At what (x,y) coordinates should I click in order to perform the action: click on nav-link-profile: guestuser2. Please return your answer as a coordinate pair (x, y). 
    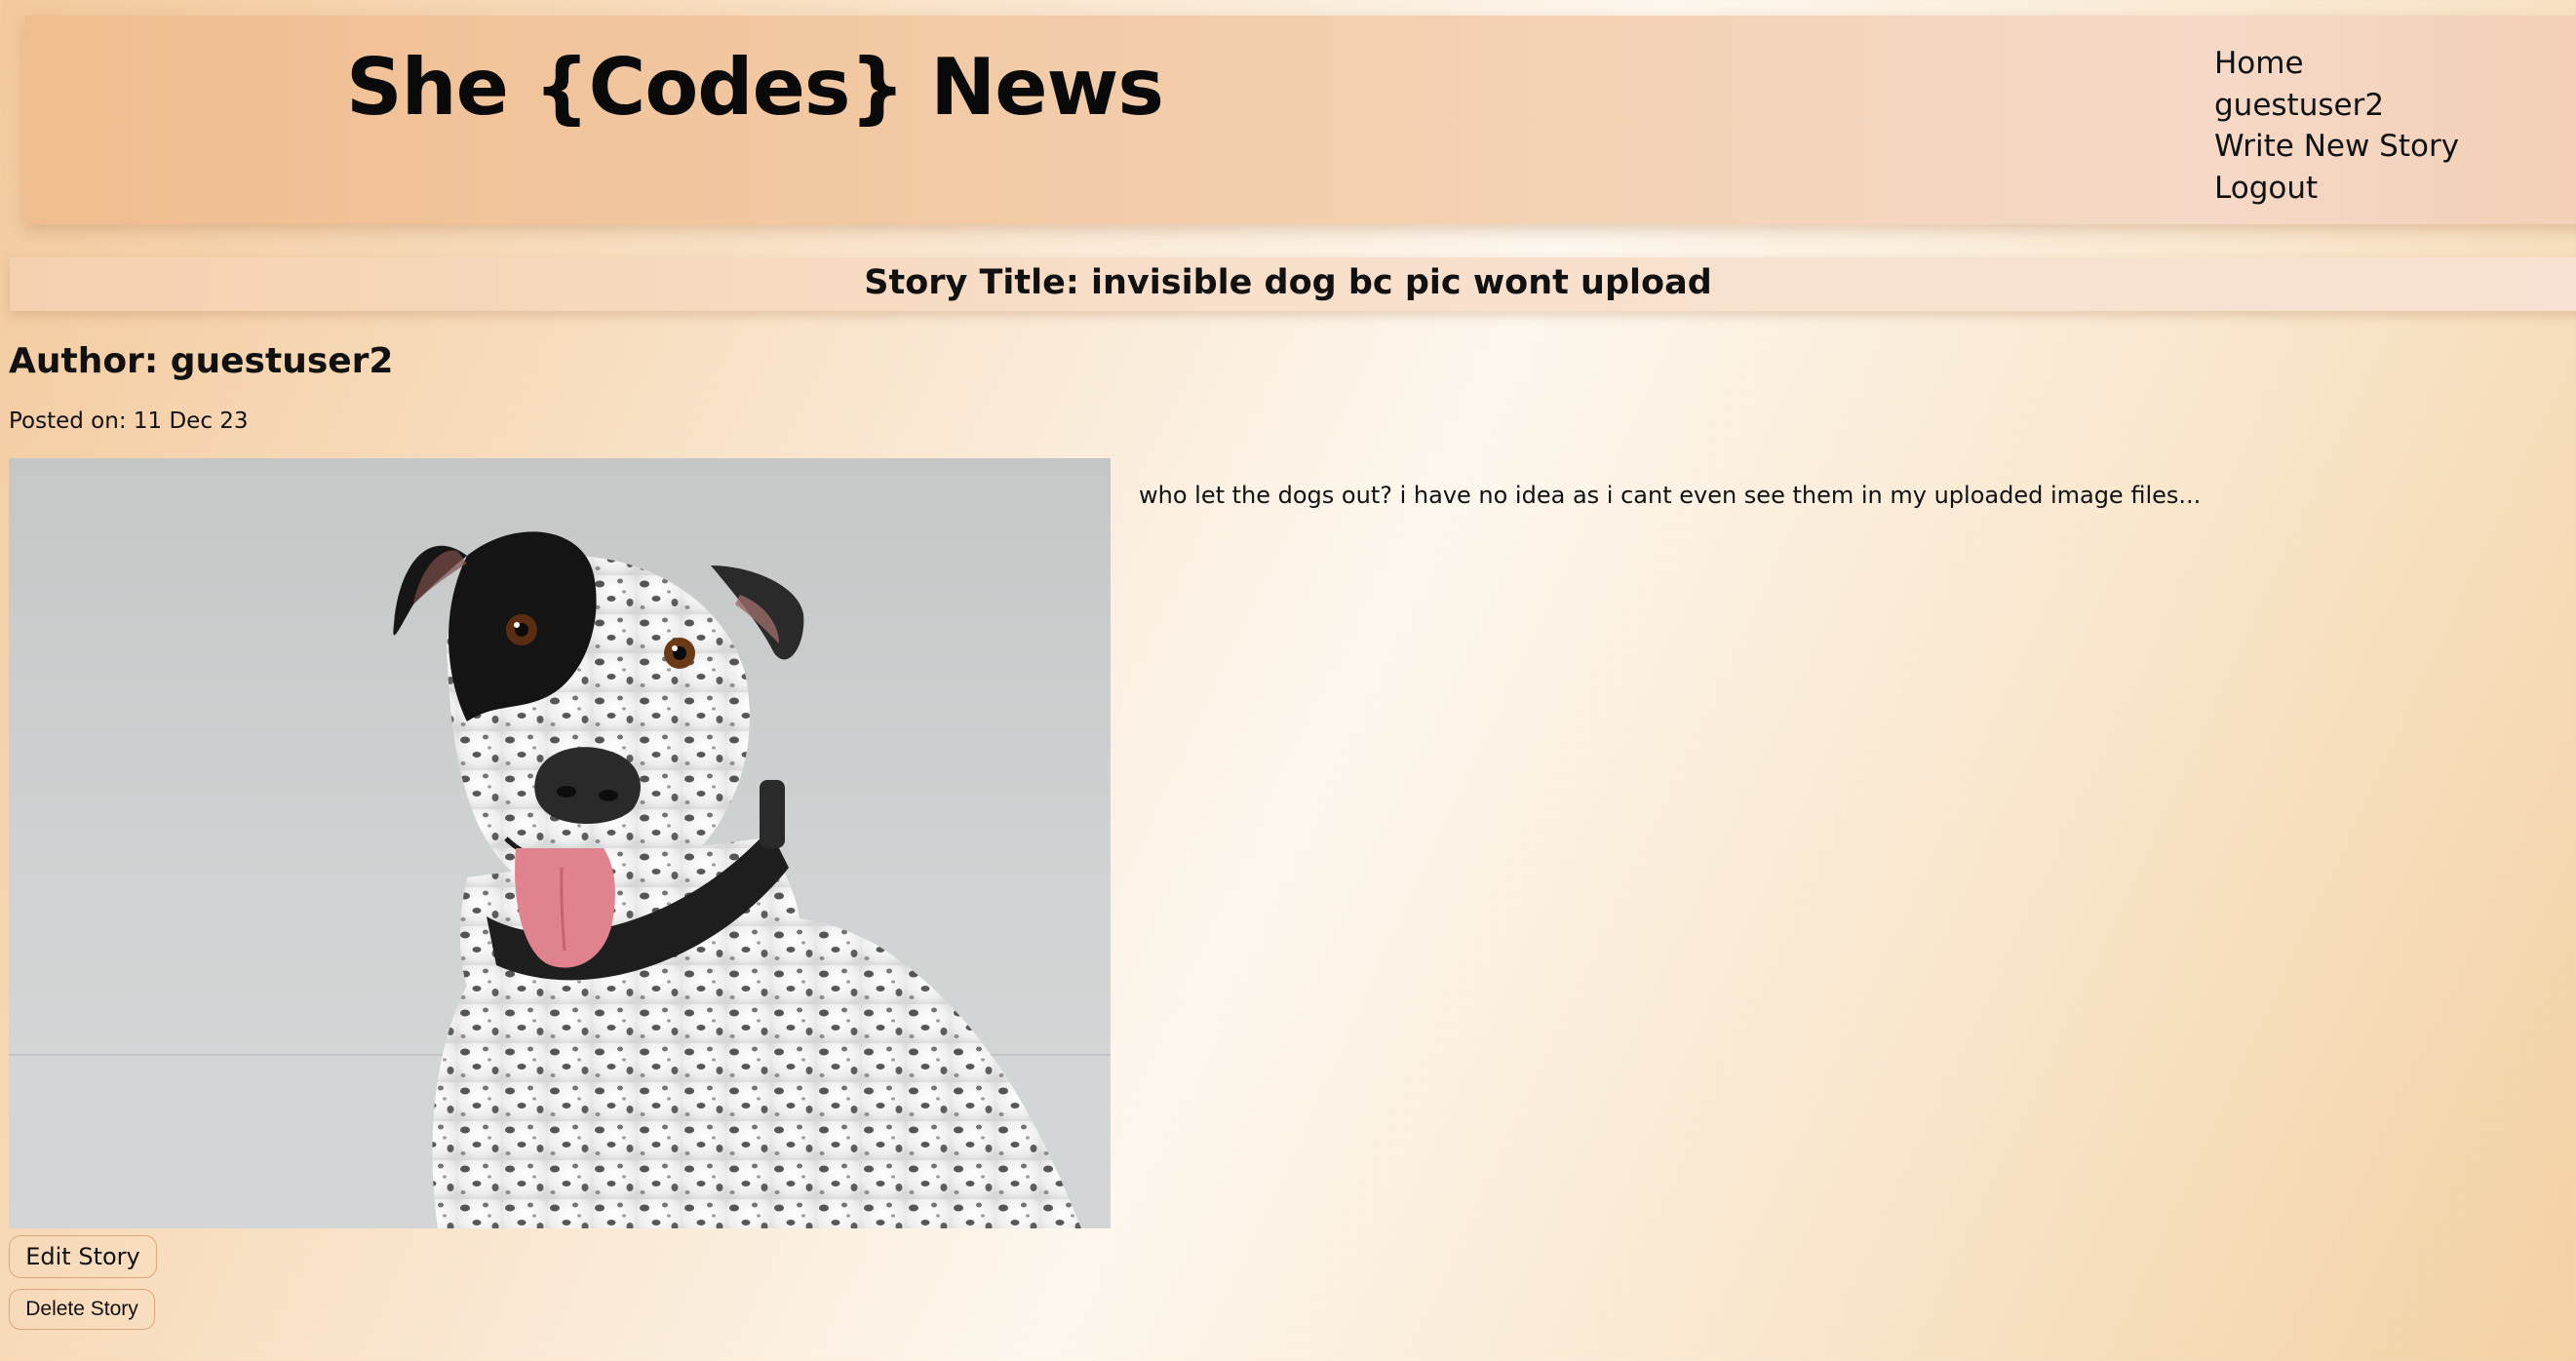
    Looking at the image, I should click on (2336, 106).